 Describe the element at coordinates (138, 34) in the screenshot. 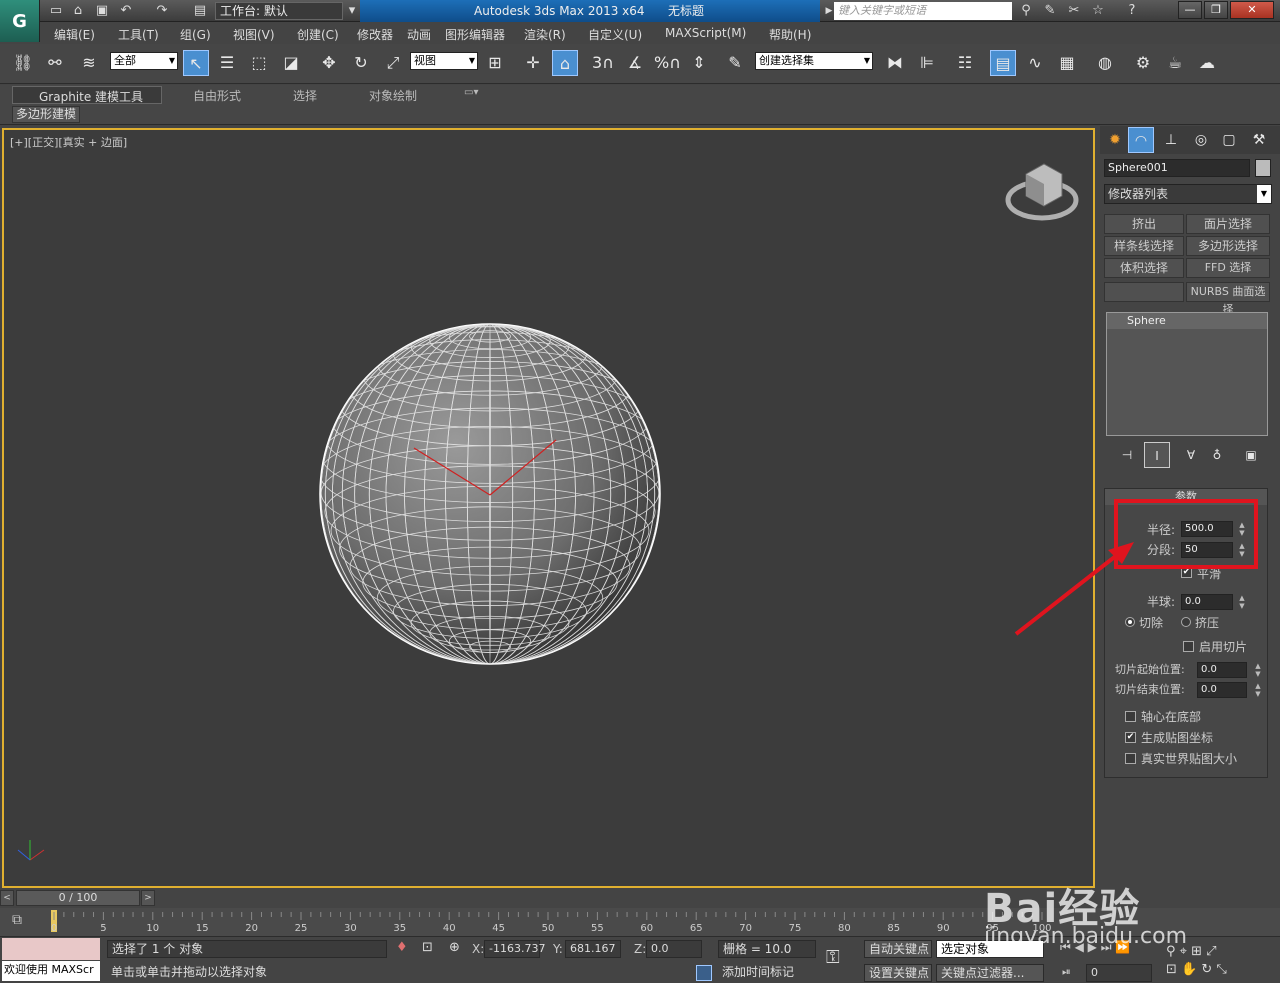

I see `menu-tools: 工具(T)` at that location.